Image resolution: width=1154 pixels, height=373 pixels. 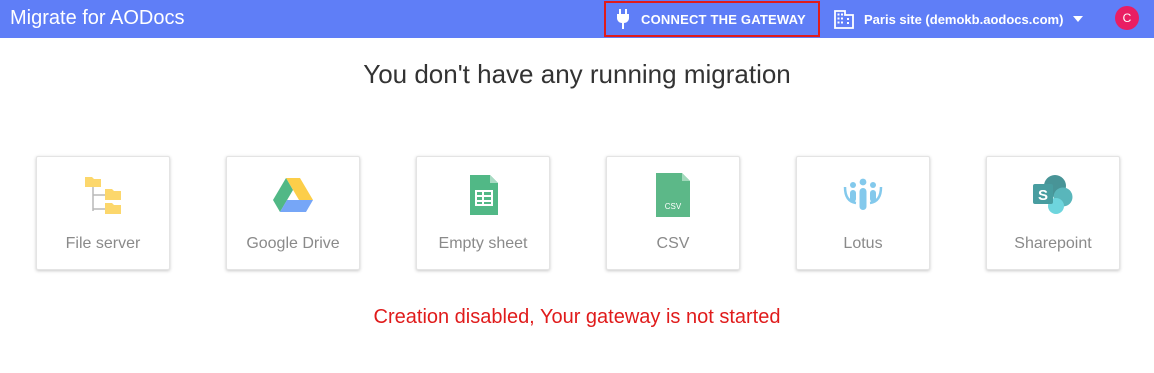 I want to click on source-card-sharepoint: S Sharepoint, so click(x=1053, y=213).